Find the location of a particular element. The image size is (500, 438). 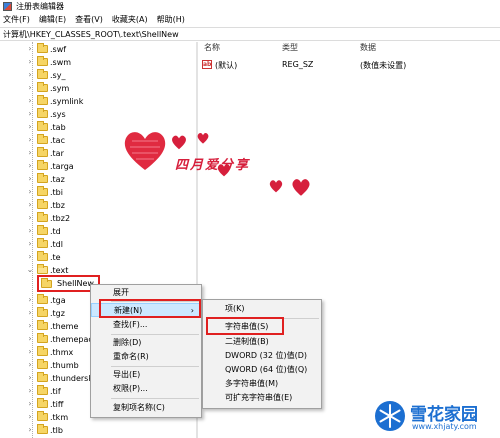

menu-item-copy-key-name: 复制项名称(C) is located at coordinates (146, 408).